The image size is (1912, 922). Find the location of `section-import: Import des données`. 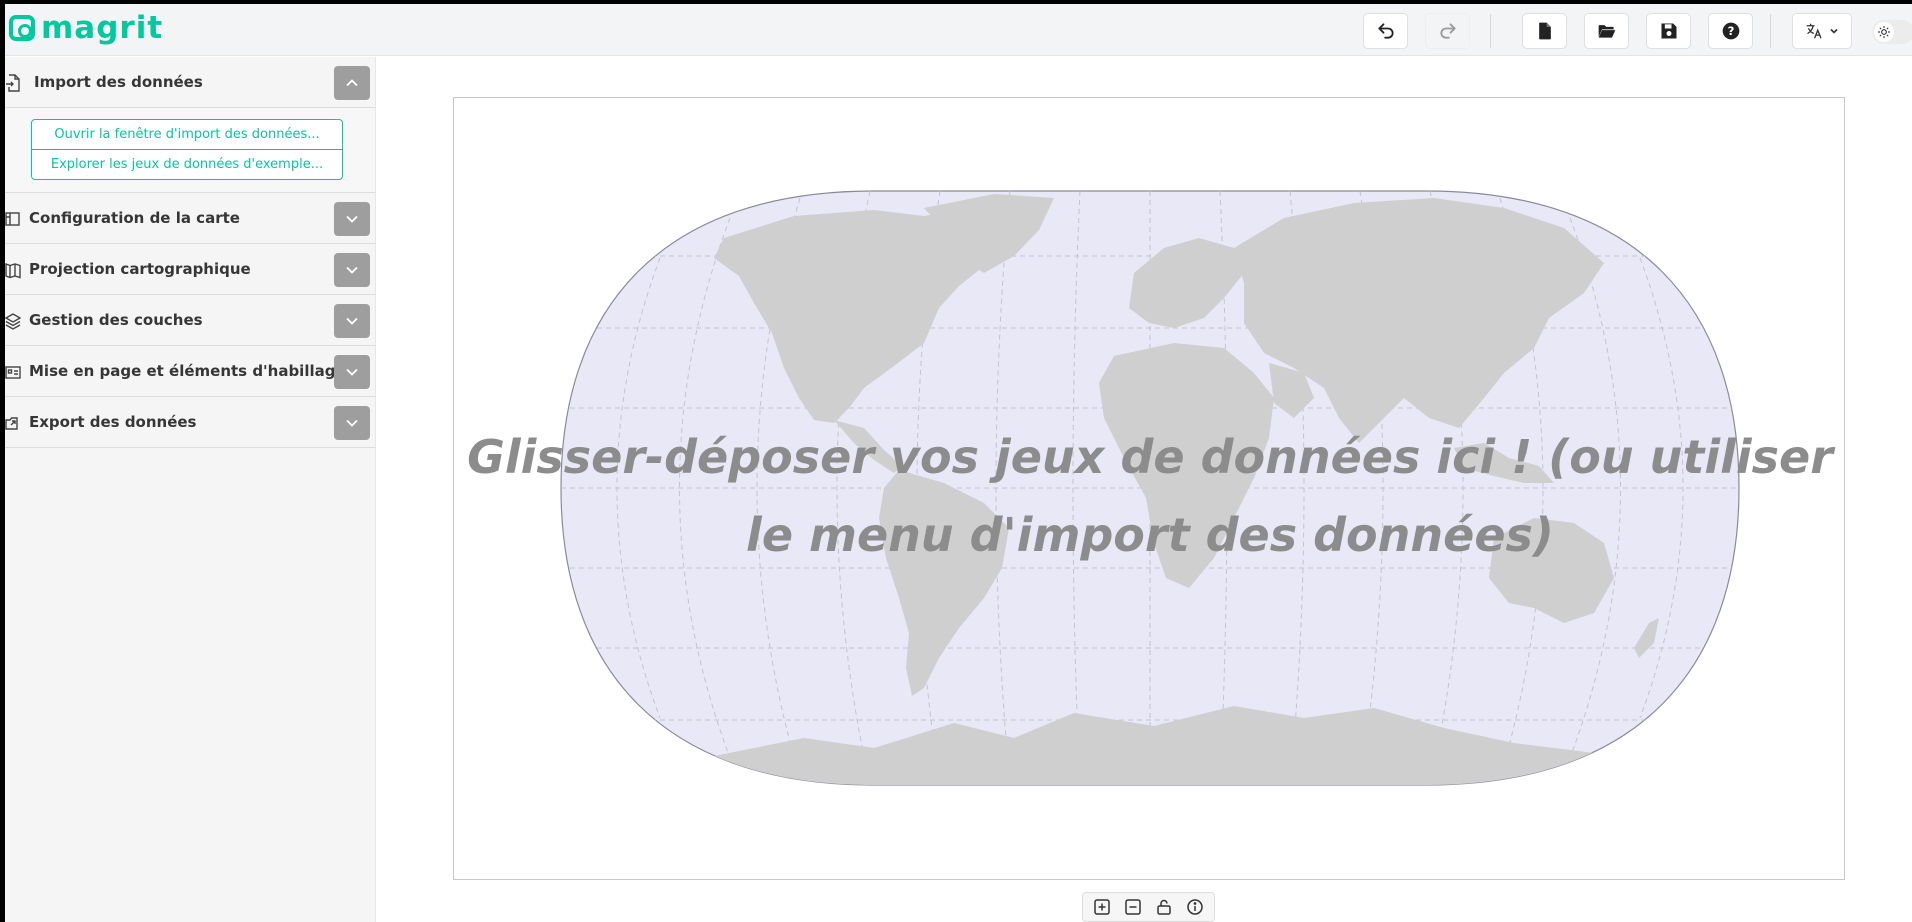

section-import: Import des données is located at coordinates (190, 82).